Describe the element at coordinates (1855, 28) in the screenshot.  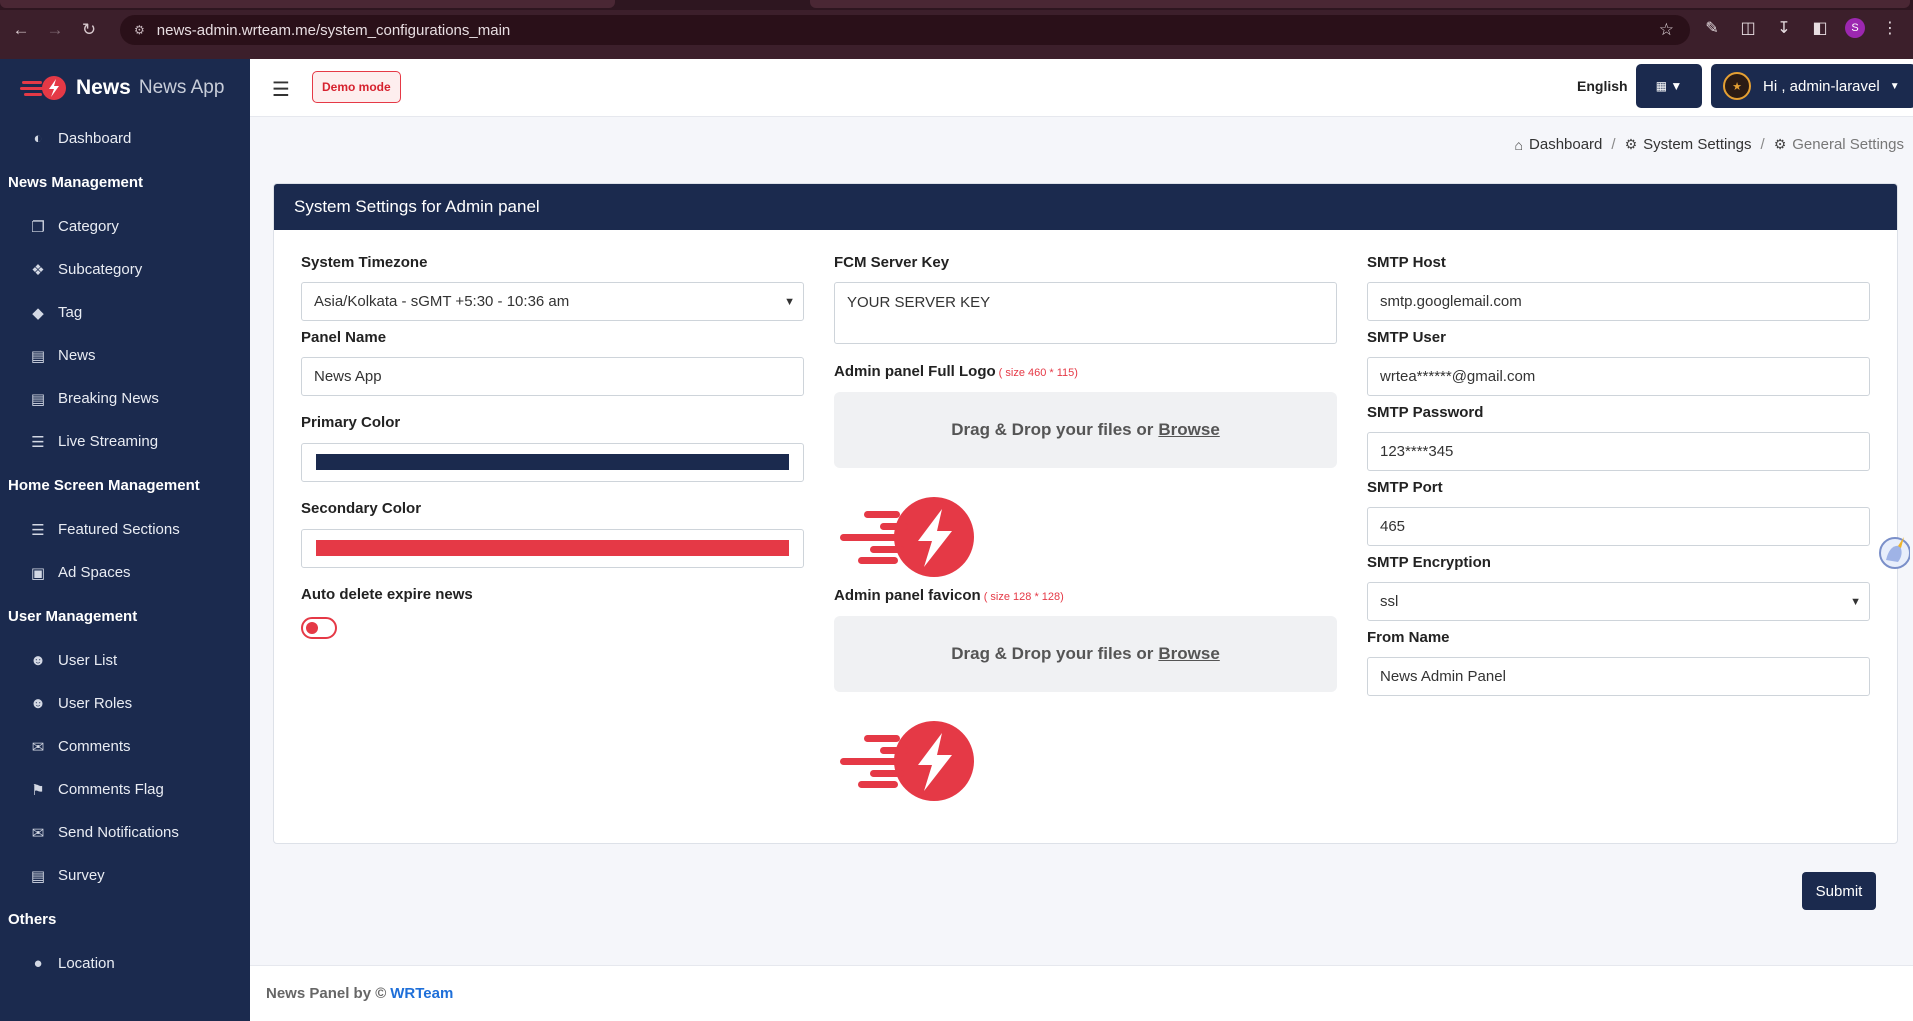
I see `profile-avatar: S` at that location.